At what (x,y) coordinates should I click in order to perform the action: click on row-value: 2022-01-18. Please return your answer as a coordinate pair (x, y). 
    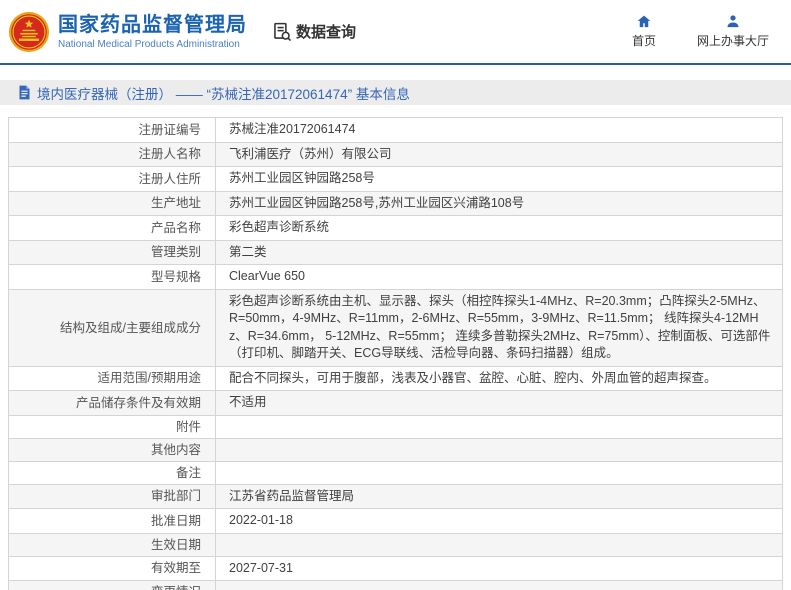
    Looking at the image, I should click on (499, 521).